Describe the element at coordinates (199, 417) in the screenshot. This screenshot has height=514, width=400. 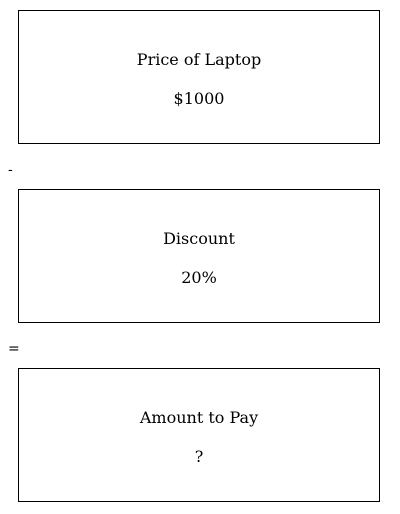
I see `amount-label: Amount to Pay` at that location.